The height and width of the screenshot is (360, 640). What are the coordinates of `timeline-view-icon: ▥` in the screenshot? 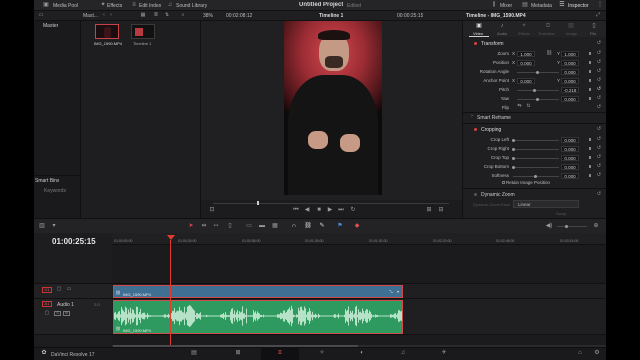 It's located at (42, 226).